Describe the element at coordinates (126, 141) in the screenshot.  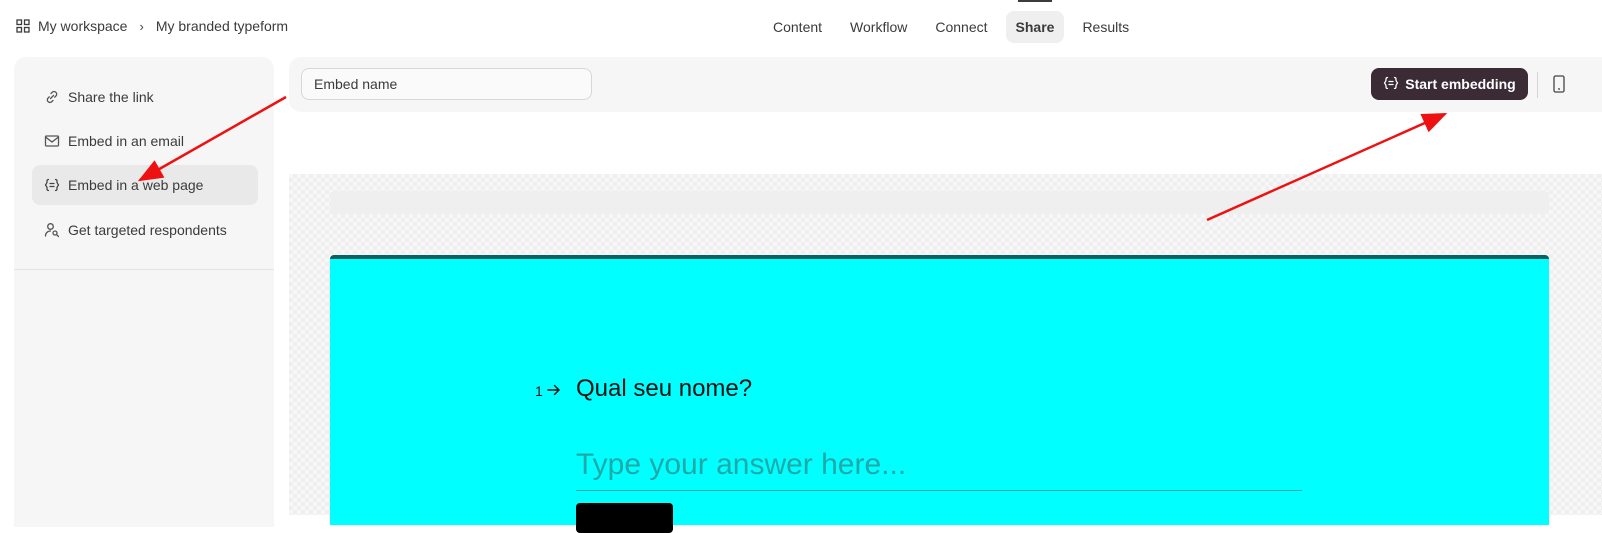
I see `sidebar-item-label: Embed in an email` at that location.